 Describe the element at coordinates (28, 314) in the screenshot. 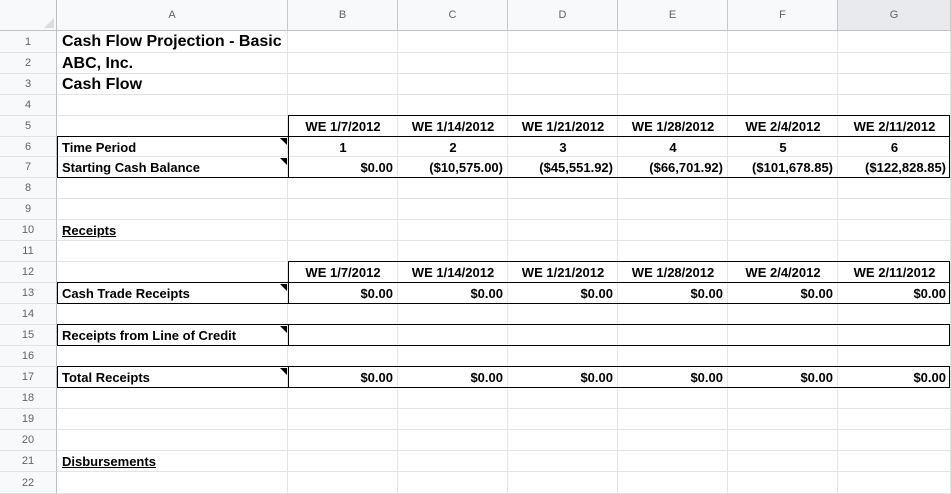

I see `row-header-14: 14` at that location.